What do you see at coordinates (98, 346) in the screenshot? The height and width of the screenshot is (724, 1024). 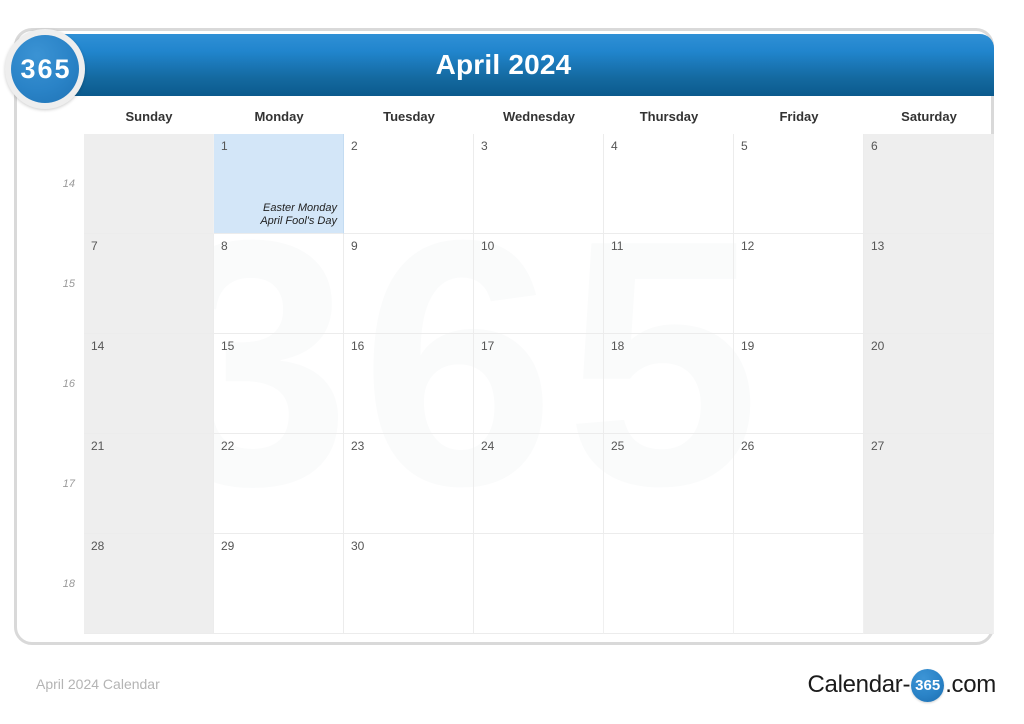 I see `day-number: 14` at bounding box center [98, 346].